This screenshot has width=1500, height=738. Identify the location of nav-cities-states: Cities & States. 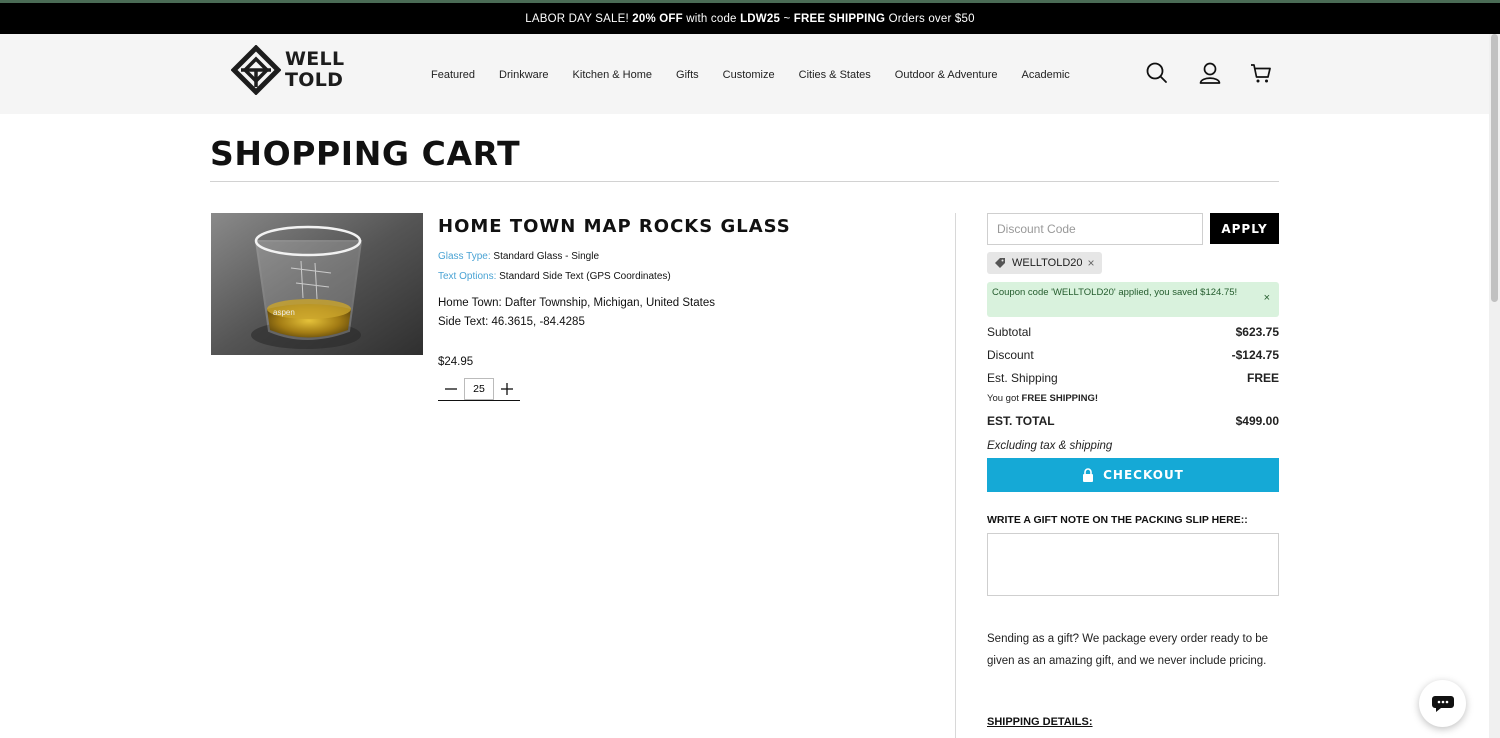
(835, 75).